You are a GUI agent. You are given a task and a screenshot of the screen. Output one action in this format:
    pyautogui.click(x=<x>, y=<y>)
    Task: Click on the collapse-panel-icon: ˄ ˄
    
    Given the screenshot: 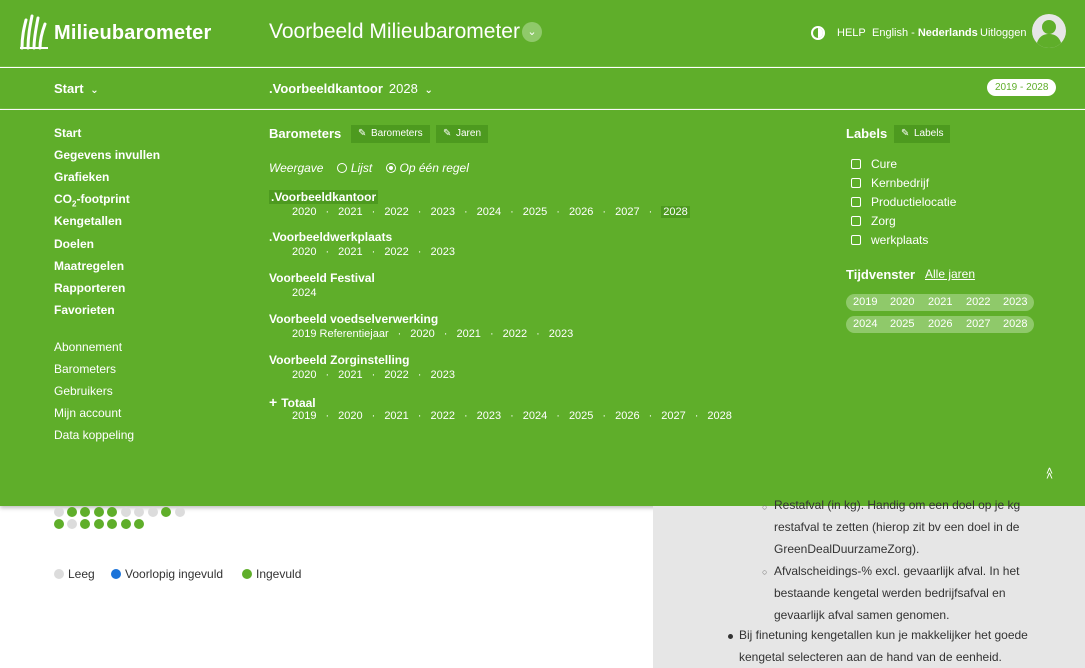 What is the action you would take?
    pyautogui.click(x=1049, y=478)
    